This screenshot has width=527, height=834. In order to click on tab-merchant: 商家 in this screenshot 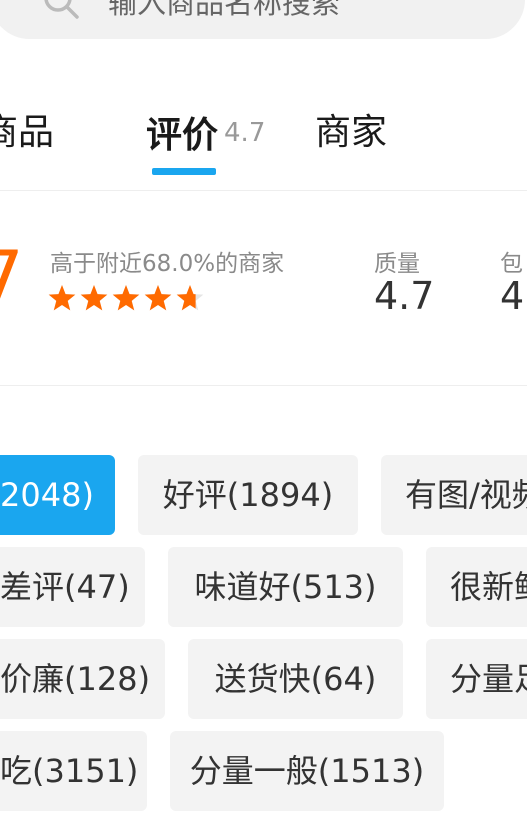, I will do `click(351, 133)`.